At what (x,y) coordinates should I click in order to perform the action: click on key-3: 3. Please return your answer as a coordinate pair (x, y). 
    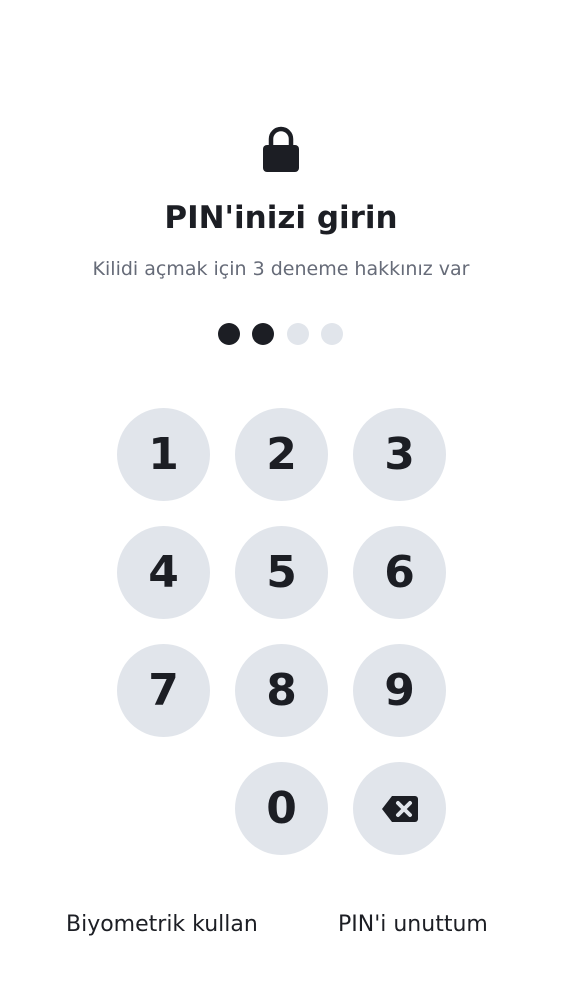
    Looking at the image, I should click on (399, 454).